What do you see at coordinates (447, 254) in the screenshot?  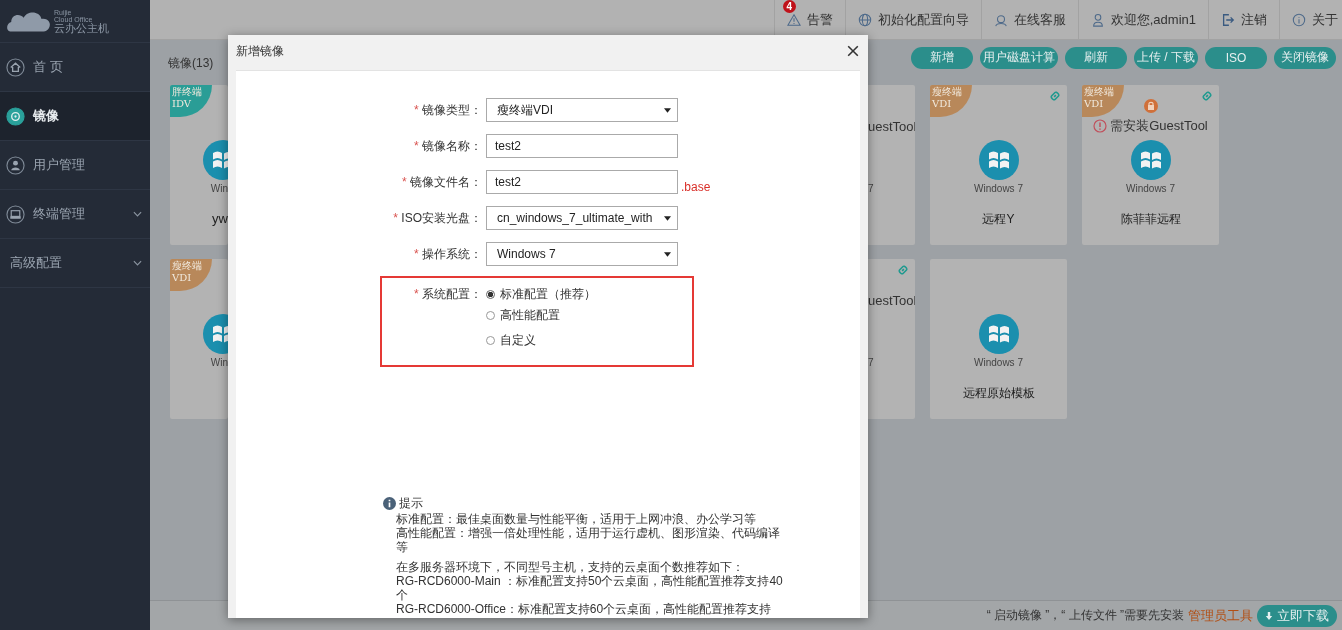 I see `field-label: * 操作系统：` at bounding box center [447, 254].